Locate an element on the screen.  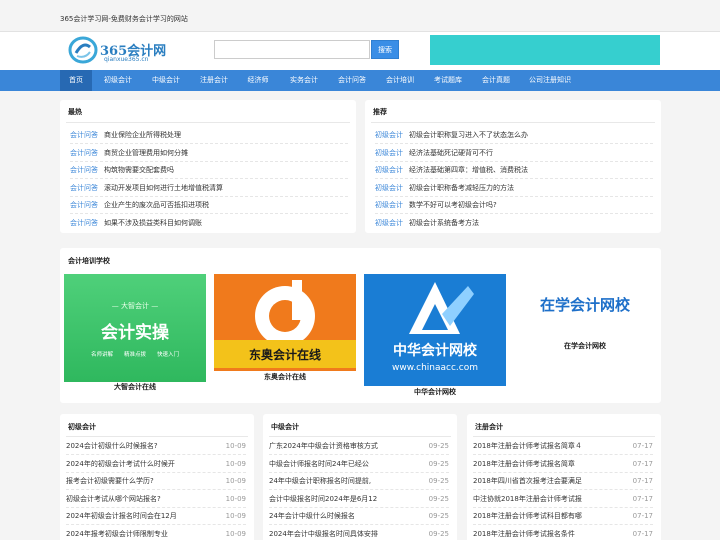
list-item: 初级会计 数学不好可以考初级会计吗? is located at coordinates (514, 205).